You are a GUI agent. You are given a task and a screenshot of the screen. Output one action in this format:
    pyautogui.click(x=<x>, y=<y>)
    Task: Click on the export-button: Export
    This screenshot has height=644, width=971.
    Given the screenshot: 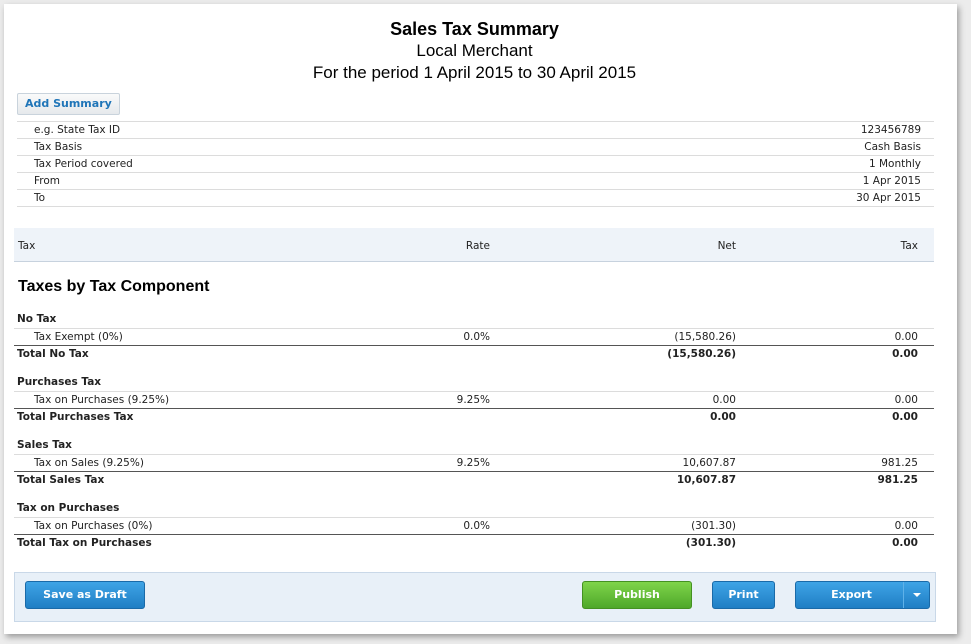 What is the action you would take?
    pyautogui.click(x=862, y=595)
    